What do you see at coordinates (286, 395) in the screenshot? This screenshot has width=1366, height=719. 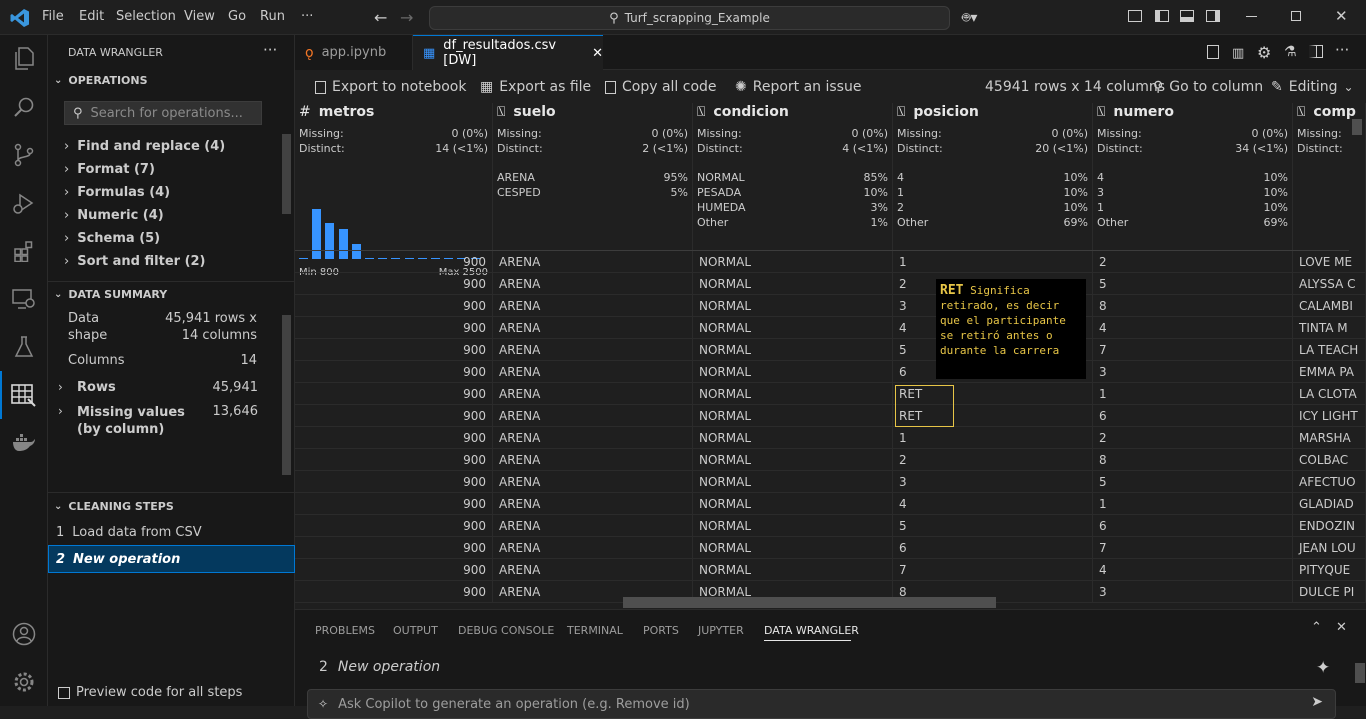 I see `summary-scrollbar` at bounding box center [286, 395].